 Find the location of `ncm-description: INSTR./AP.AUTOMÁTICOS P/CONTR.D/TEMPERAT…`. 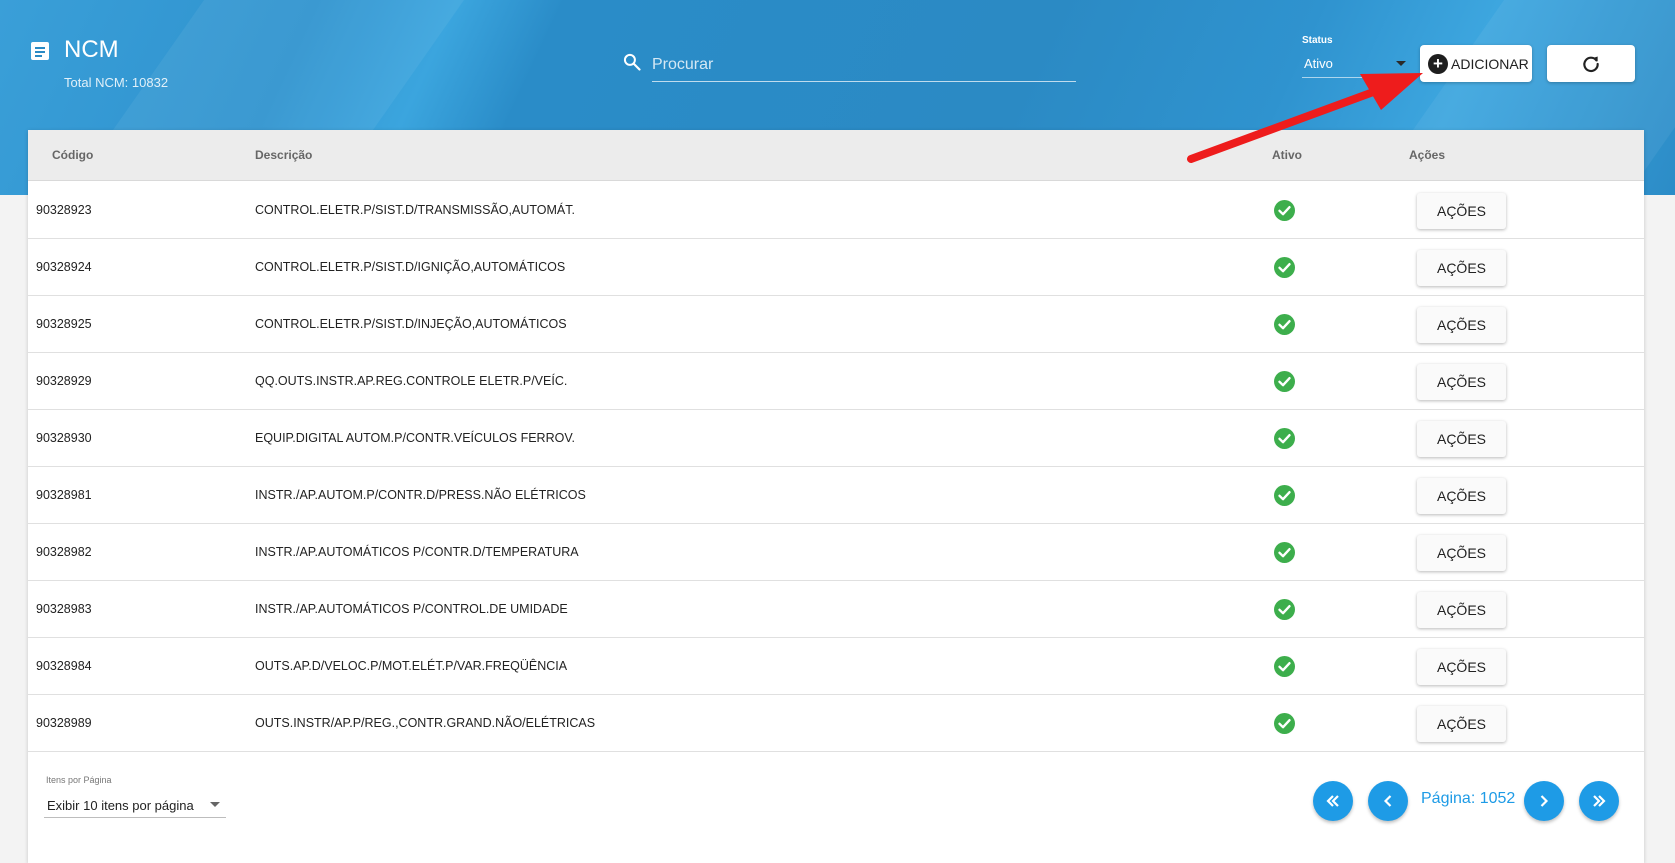

ncm-description: INSTR./AP.AUTOMÁTICOS P/CONTR.D/TEMPERAT… is located at coordinates (417, 552).